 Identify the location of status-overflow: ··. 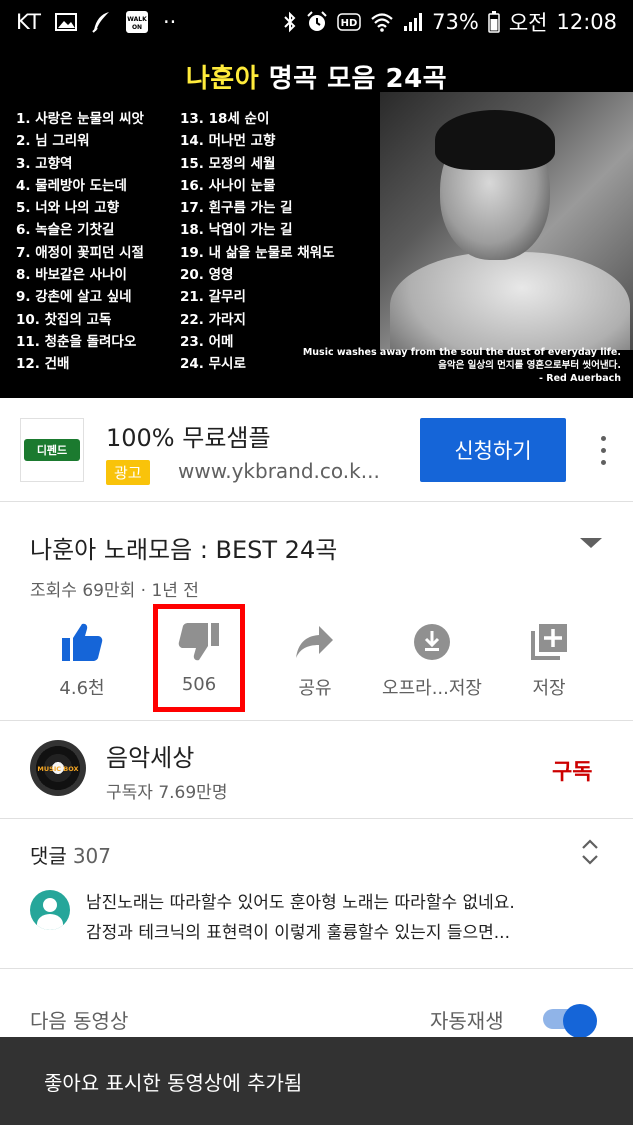
(169, 22).